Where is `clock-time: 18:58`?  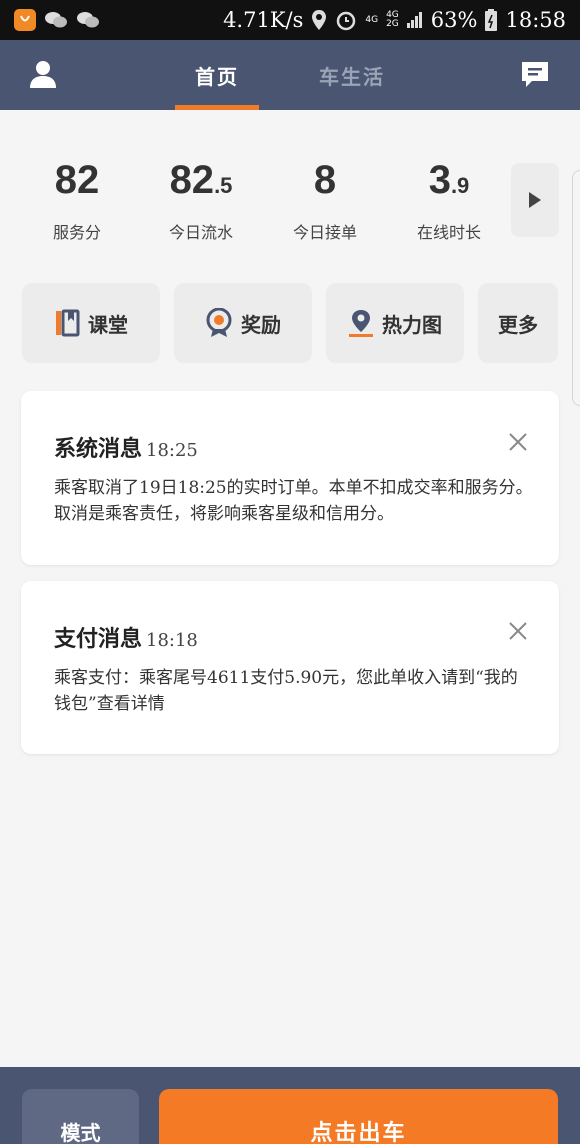
clock-time: 18:58 is located at coordinates (535, 20).